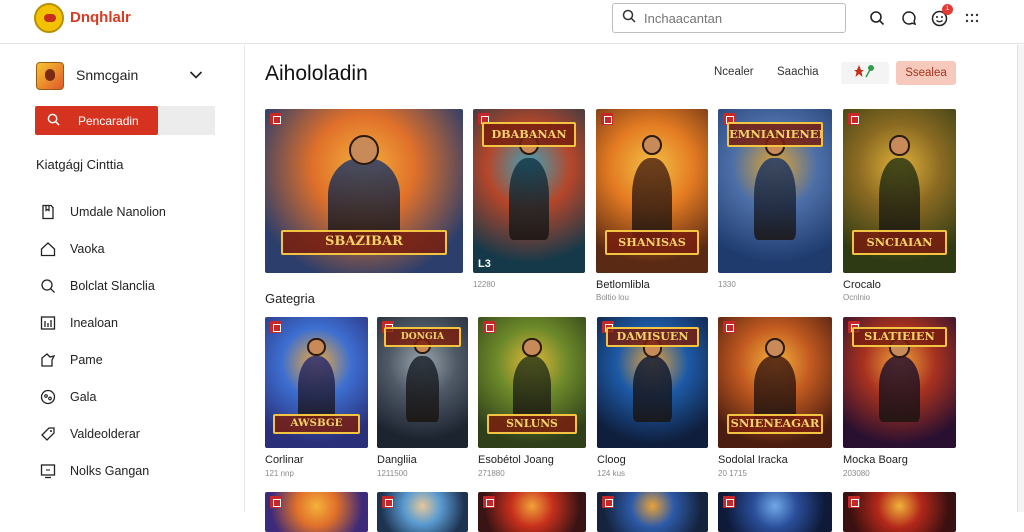 This screenshot has width=1024, height=532. I want to click on home-icon, so click(48, 249).